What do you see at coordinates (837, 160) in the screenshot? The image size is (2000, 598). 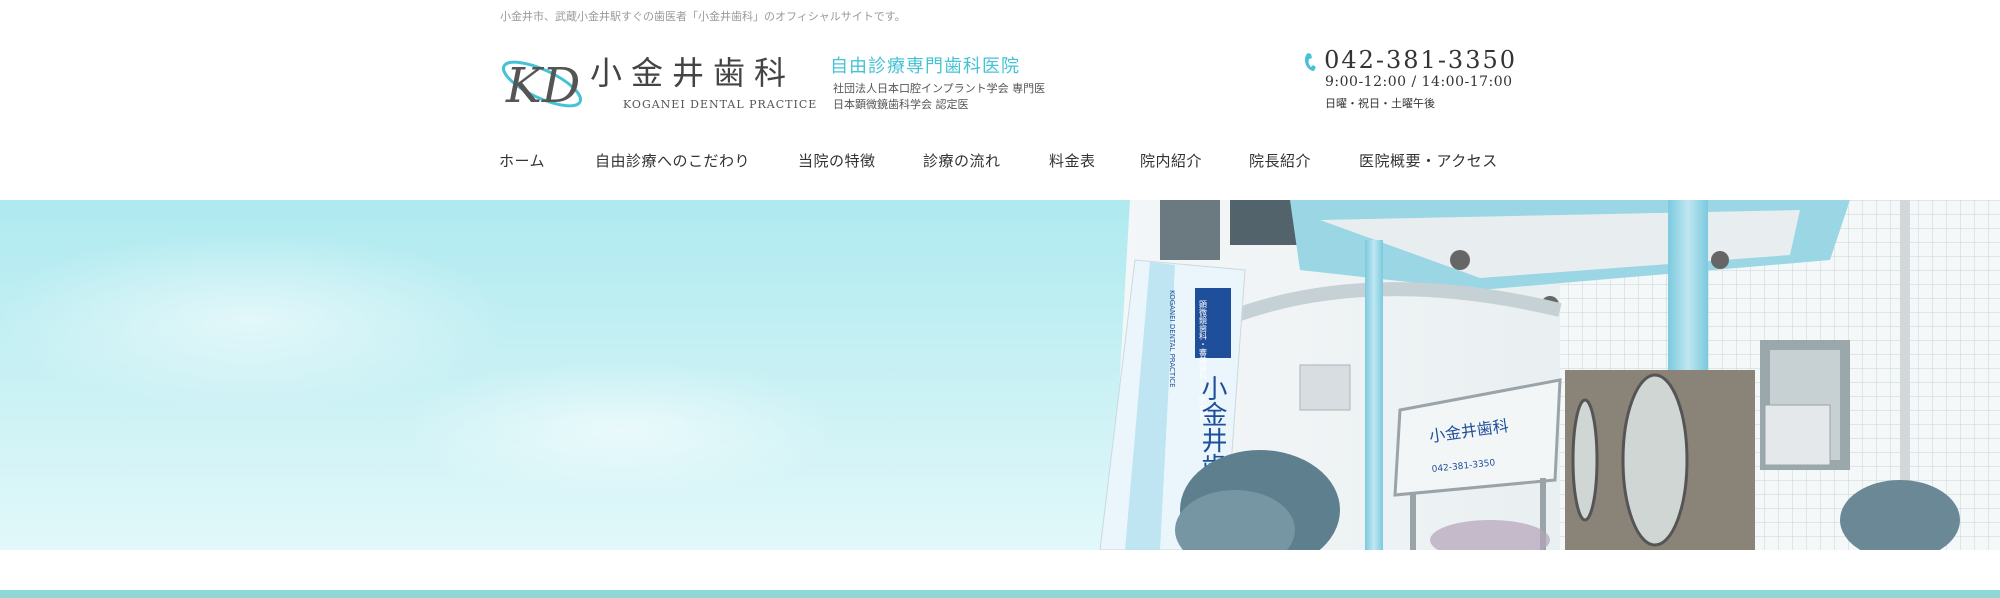 I see `nav-item-features: 当院の特徴` at bounding box center [837, 160].